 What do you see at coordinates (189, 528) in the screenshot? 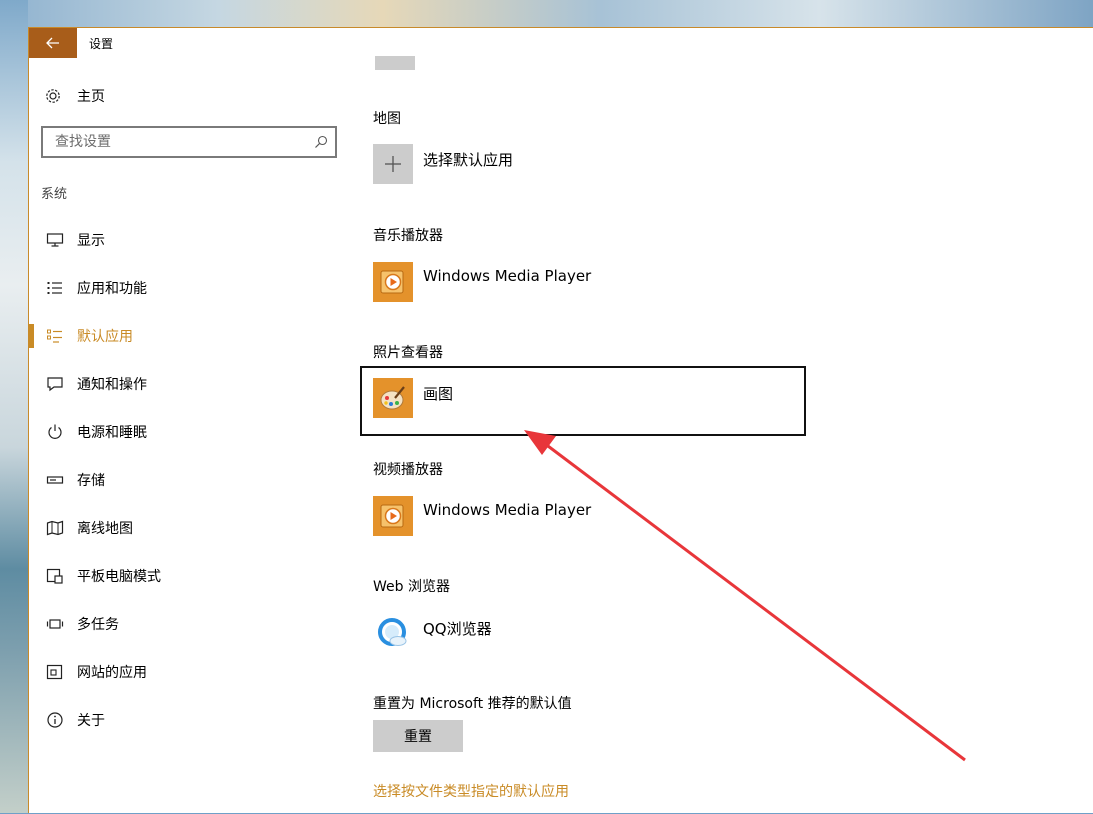
I see `sidebar-item-offline-maps: 离线地图` at bounding box center [189, 528].